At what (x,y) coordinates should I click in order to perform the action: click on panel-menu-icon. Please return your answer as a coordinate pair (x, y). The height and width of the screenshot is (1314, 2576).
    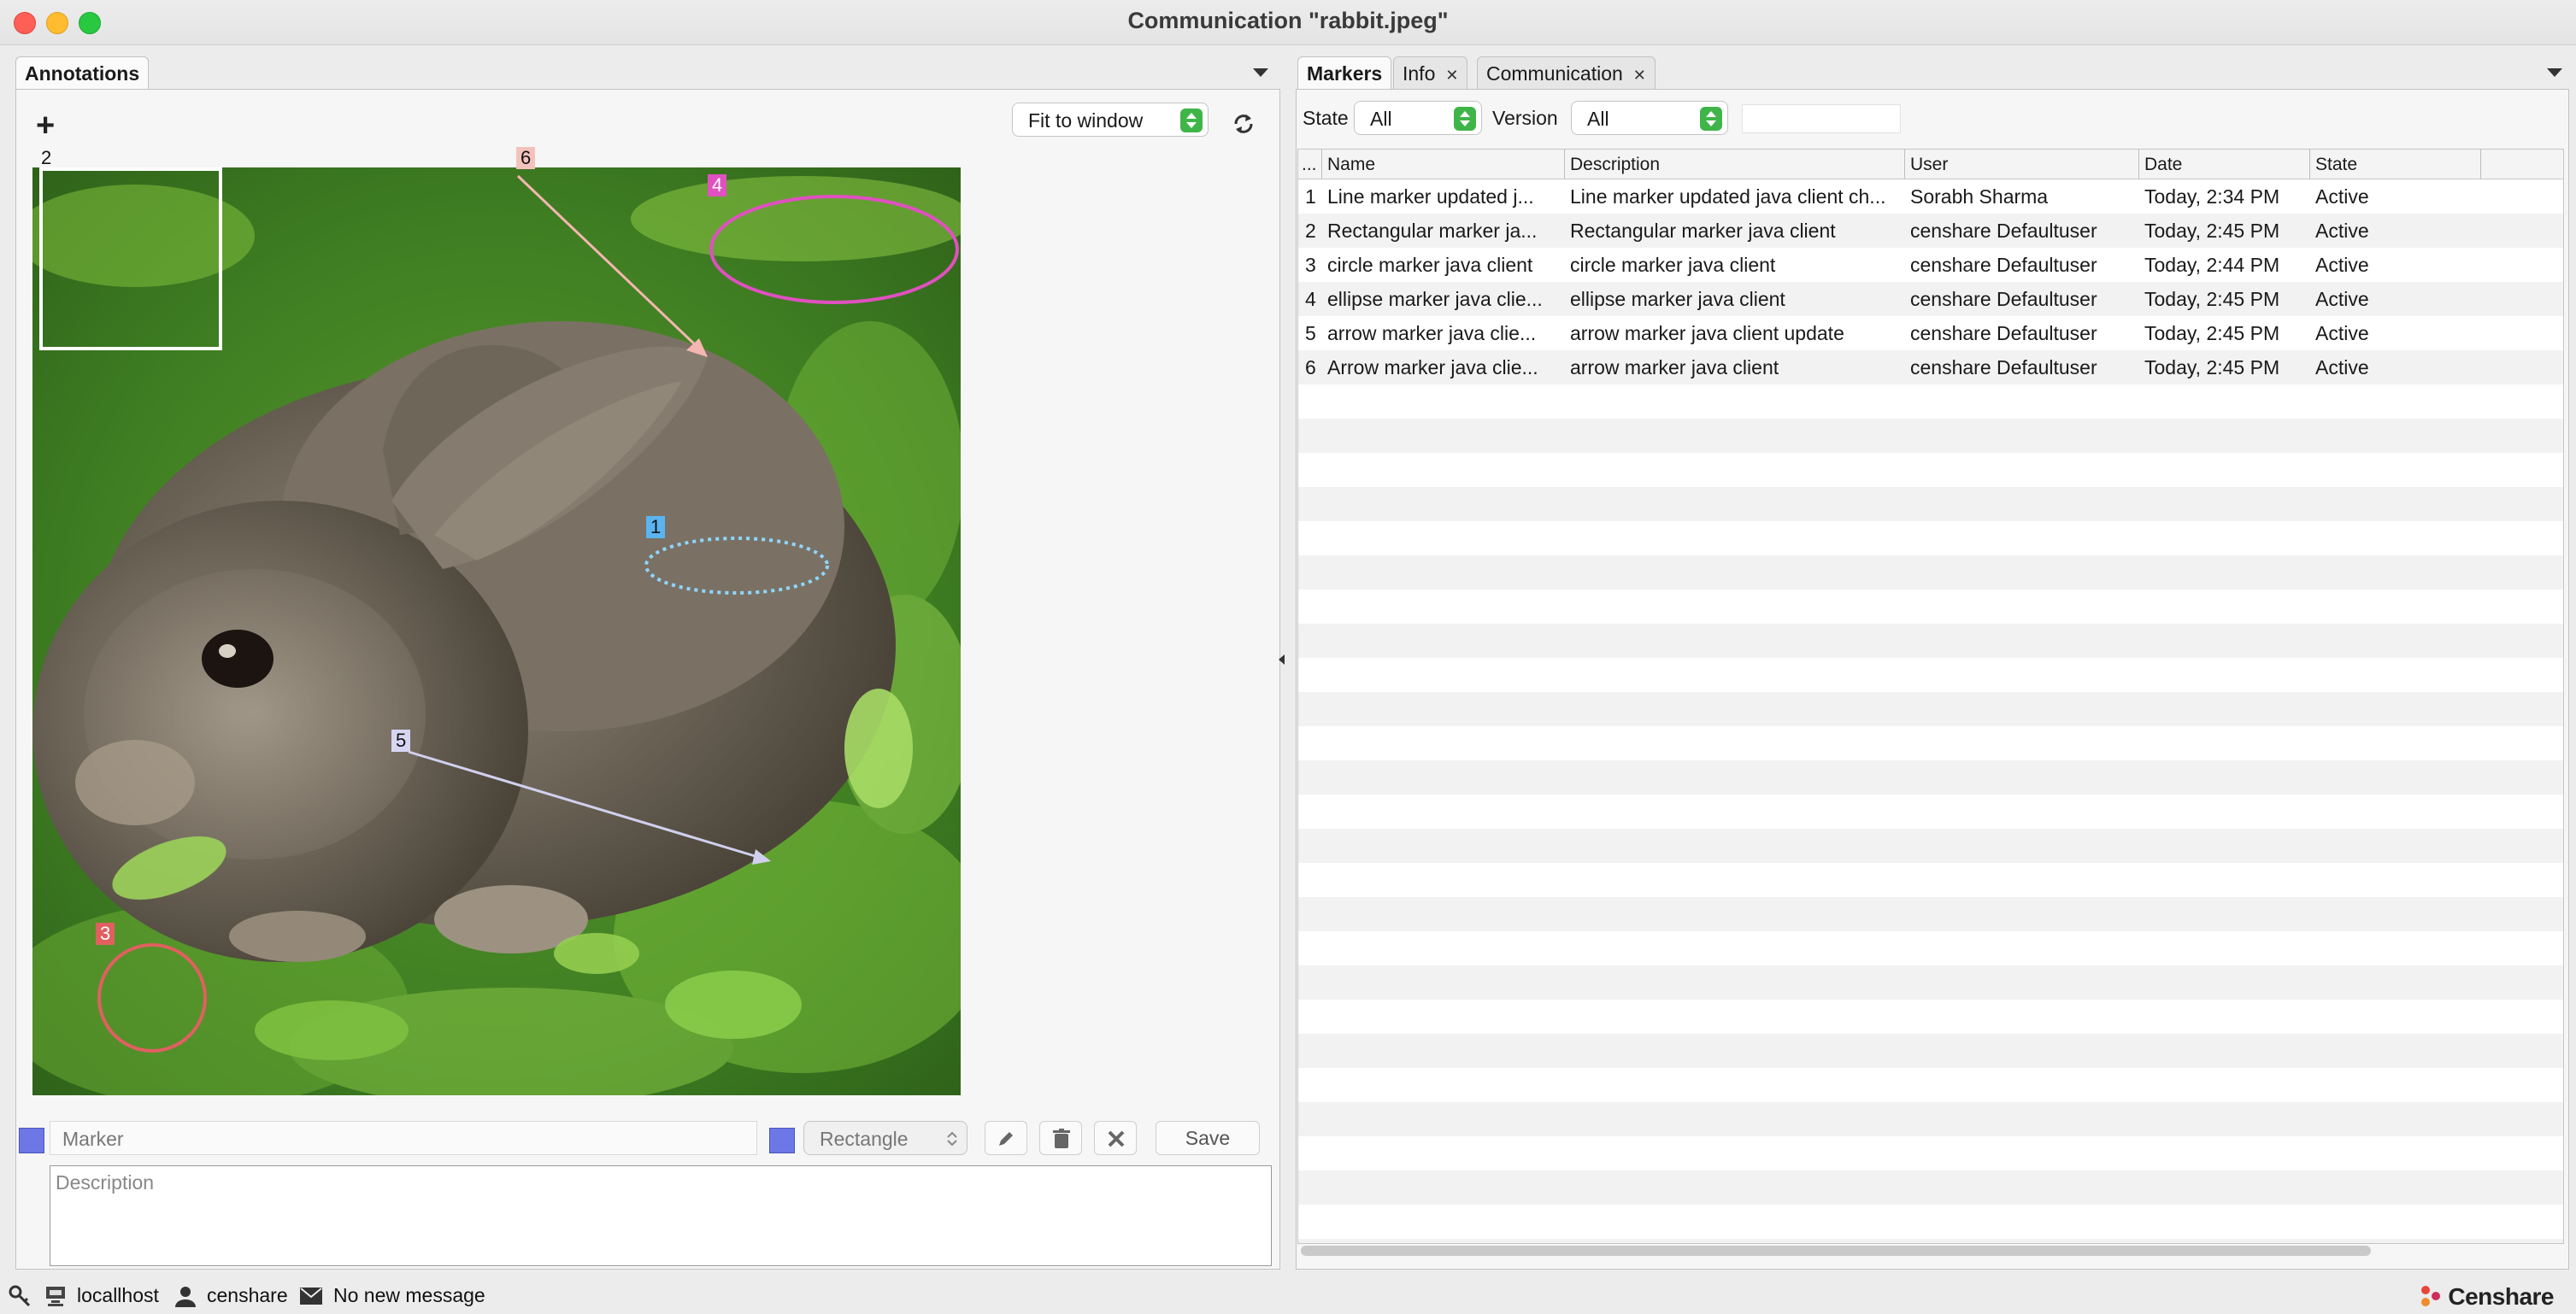
    Looking at the image, I should click on (1260, 72).